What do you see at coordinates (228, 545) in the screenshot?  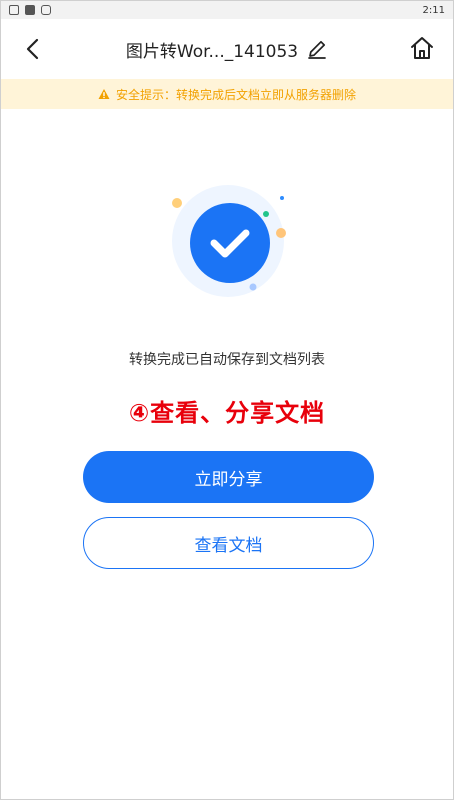 I see `view-document-label: 查看文档` at bounding box center [228, 545].